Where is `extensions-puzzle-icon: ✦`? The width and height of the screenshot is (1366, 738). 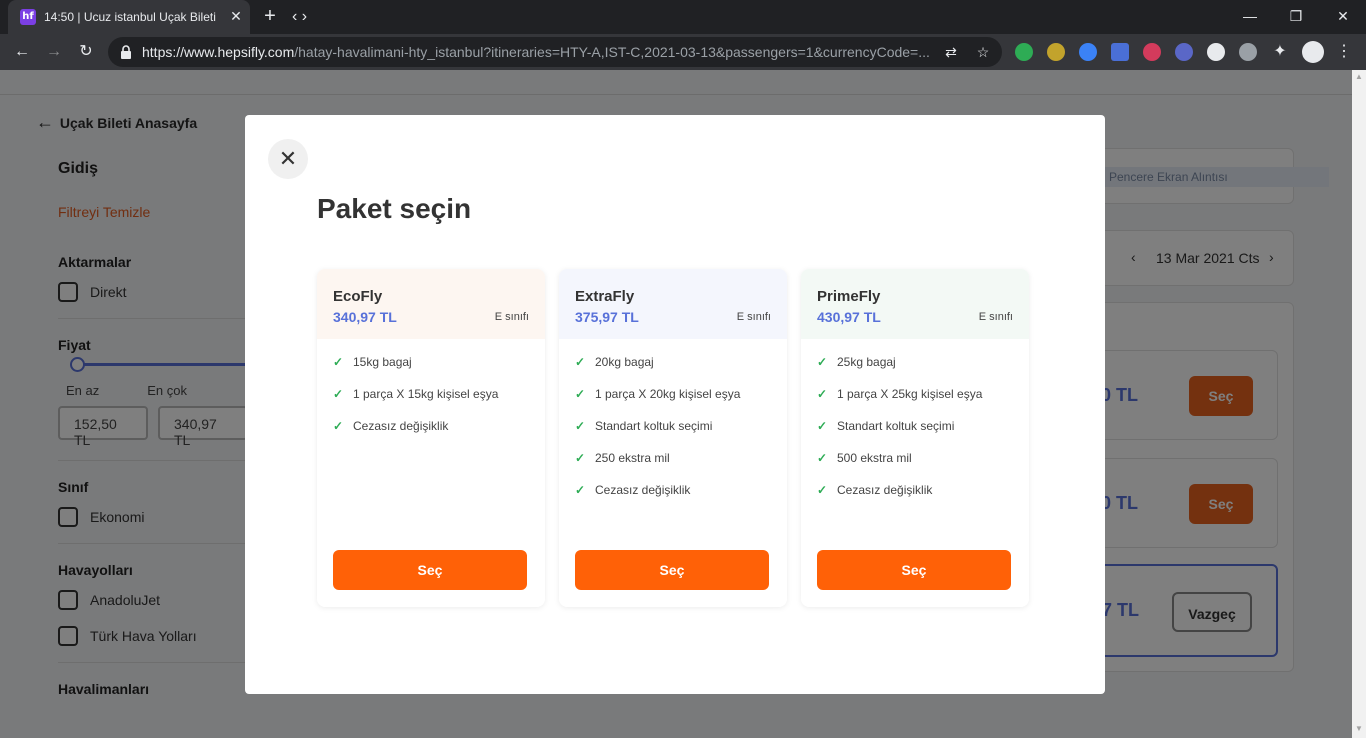
extensions-puzzle-icon: ✦ is located at coordinates (1280, 52).